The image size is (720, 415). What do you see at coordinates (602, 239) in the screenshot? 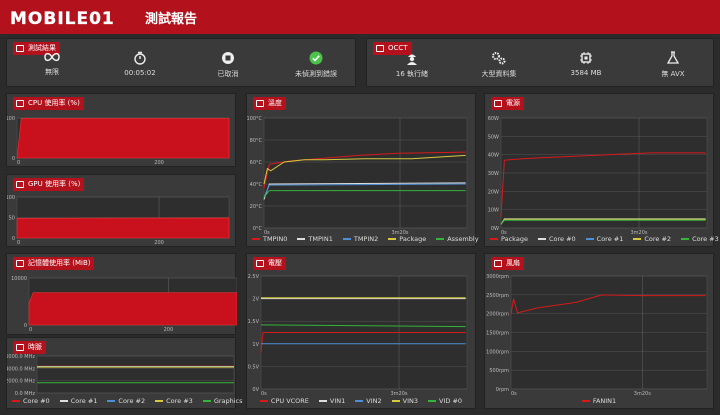
I see `power-legend: Package Core #0 Core #1 Core #2 Core #3` at bounding box center [602, 239].